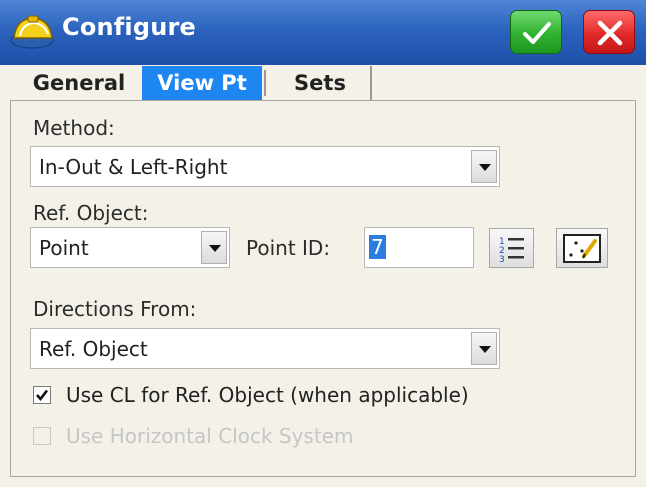  What do you see at coordinates (74, 128) in the screenshot?
I see `method-label: Method:` at bounding box center [74, 128].